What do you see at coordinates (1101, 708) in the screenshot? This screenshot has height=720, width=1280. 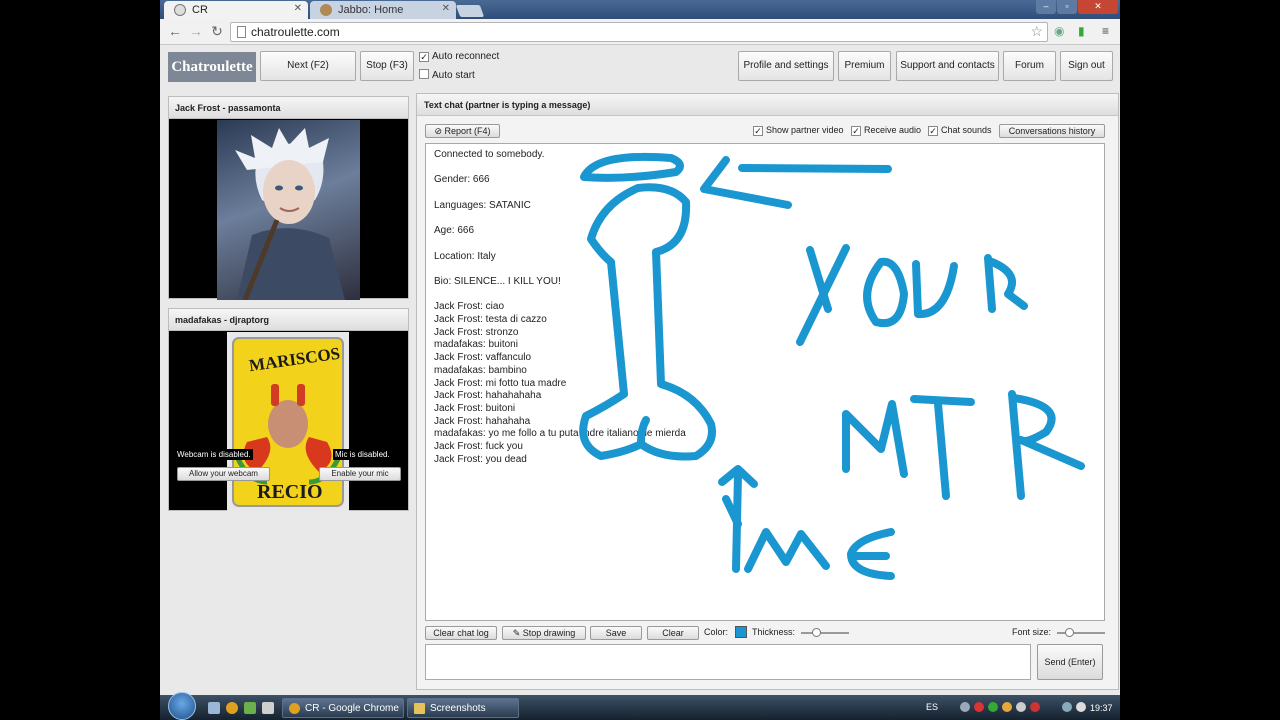 I see `clock: 19:37` at bounding box center [1101, 708].